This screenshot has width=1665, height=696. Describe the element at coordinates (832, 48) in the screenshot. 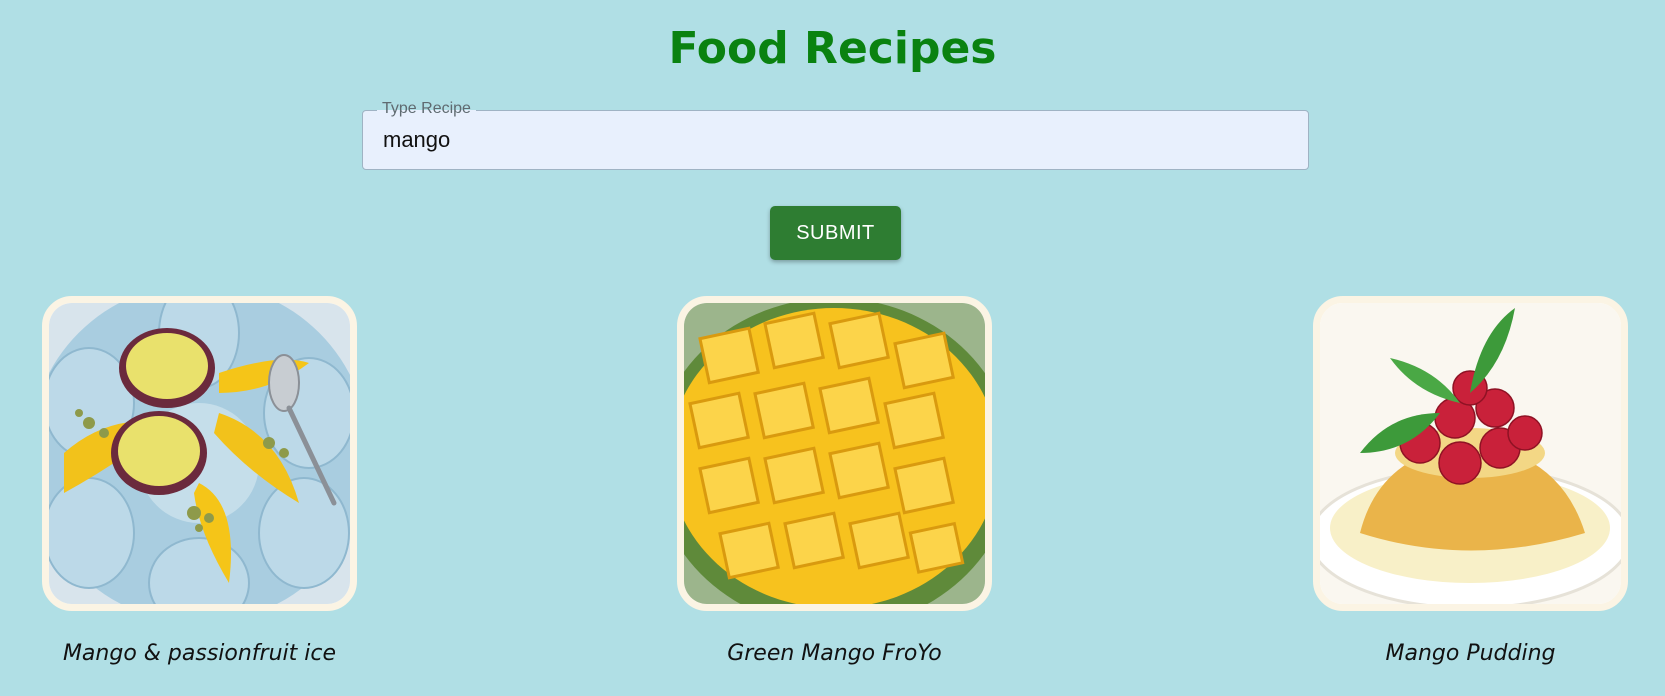

I see `page-title: Food Recipes` at that location.